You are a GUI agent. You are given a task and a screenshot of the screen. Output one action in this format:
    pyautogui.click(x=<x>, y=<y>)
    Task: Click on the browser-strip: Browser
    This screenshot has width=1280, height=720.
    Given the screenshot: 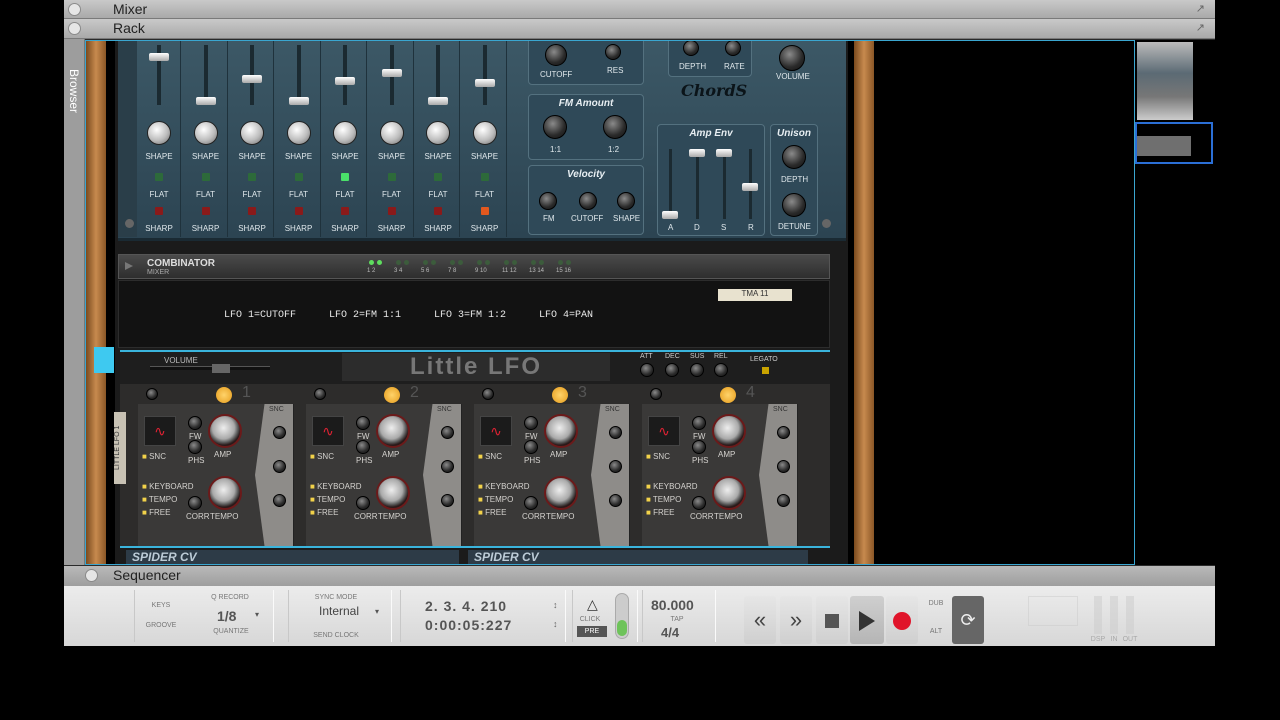 What is the action you would take?
    pyautogui.click(x=74, y=302)
    